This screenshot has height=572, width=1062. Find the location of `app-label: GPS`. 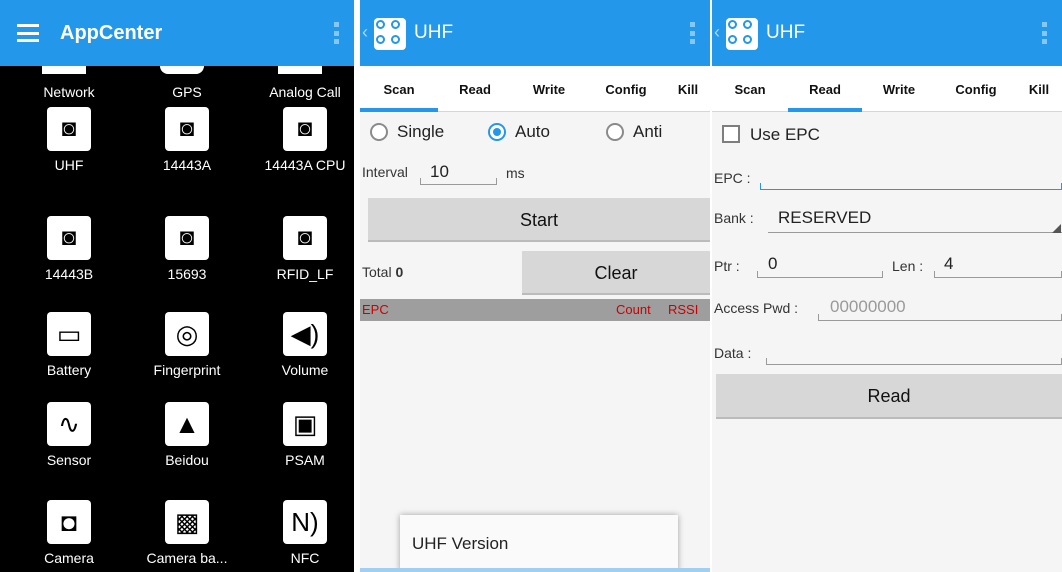

app-label: GPS is located at coordinates (187, 92).